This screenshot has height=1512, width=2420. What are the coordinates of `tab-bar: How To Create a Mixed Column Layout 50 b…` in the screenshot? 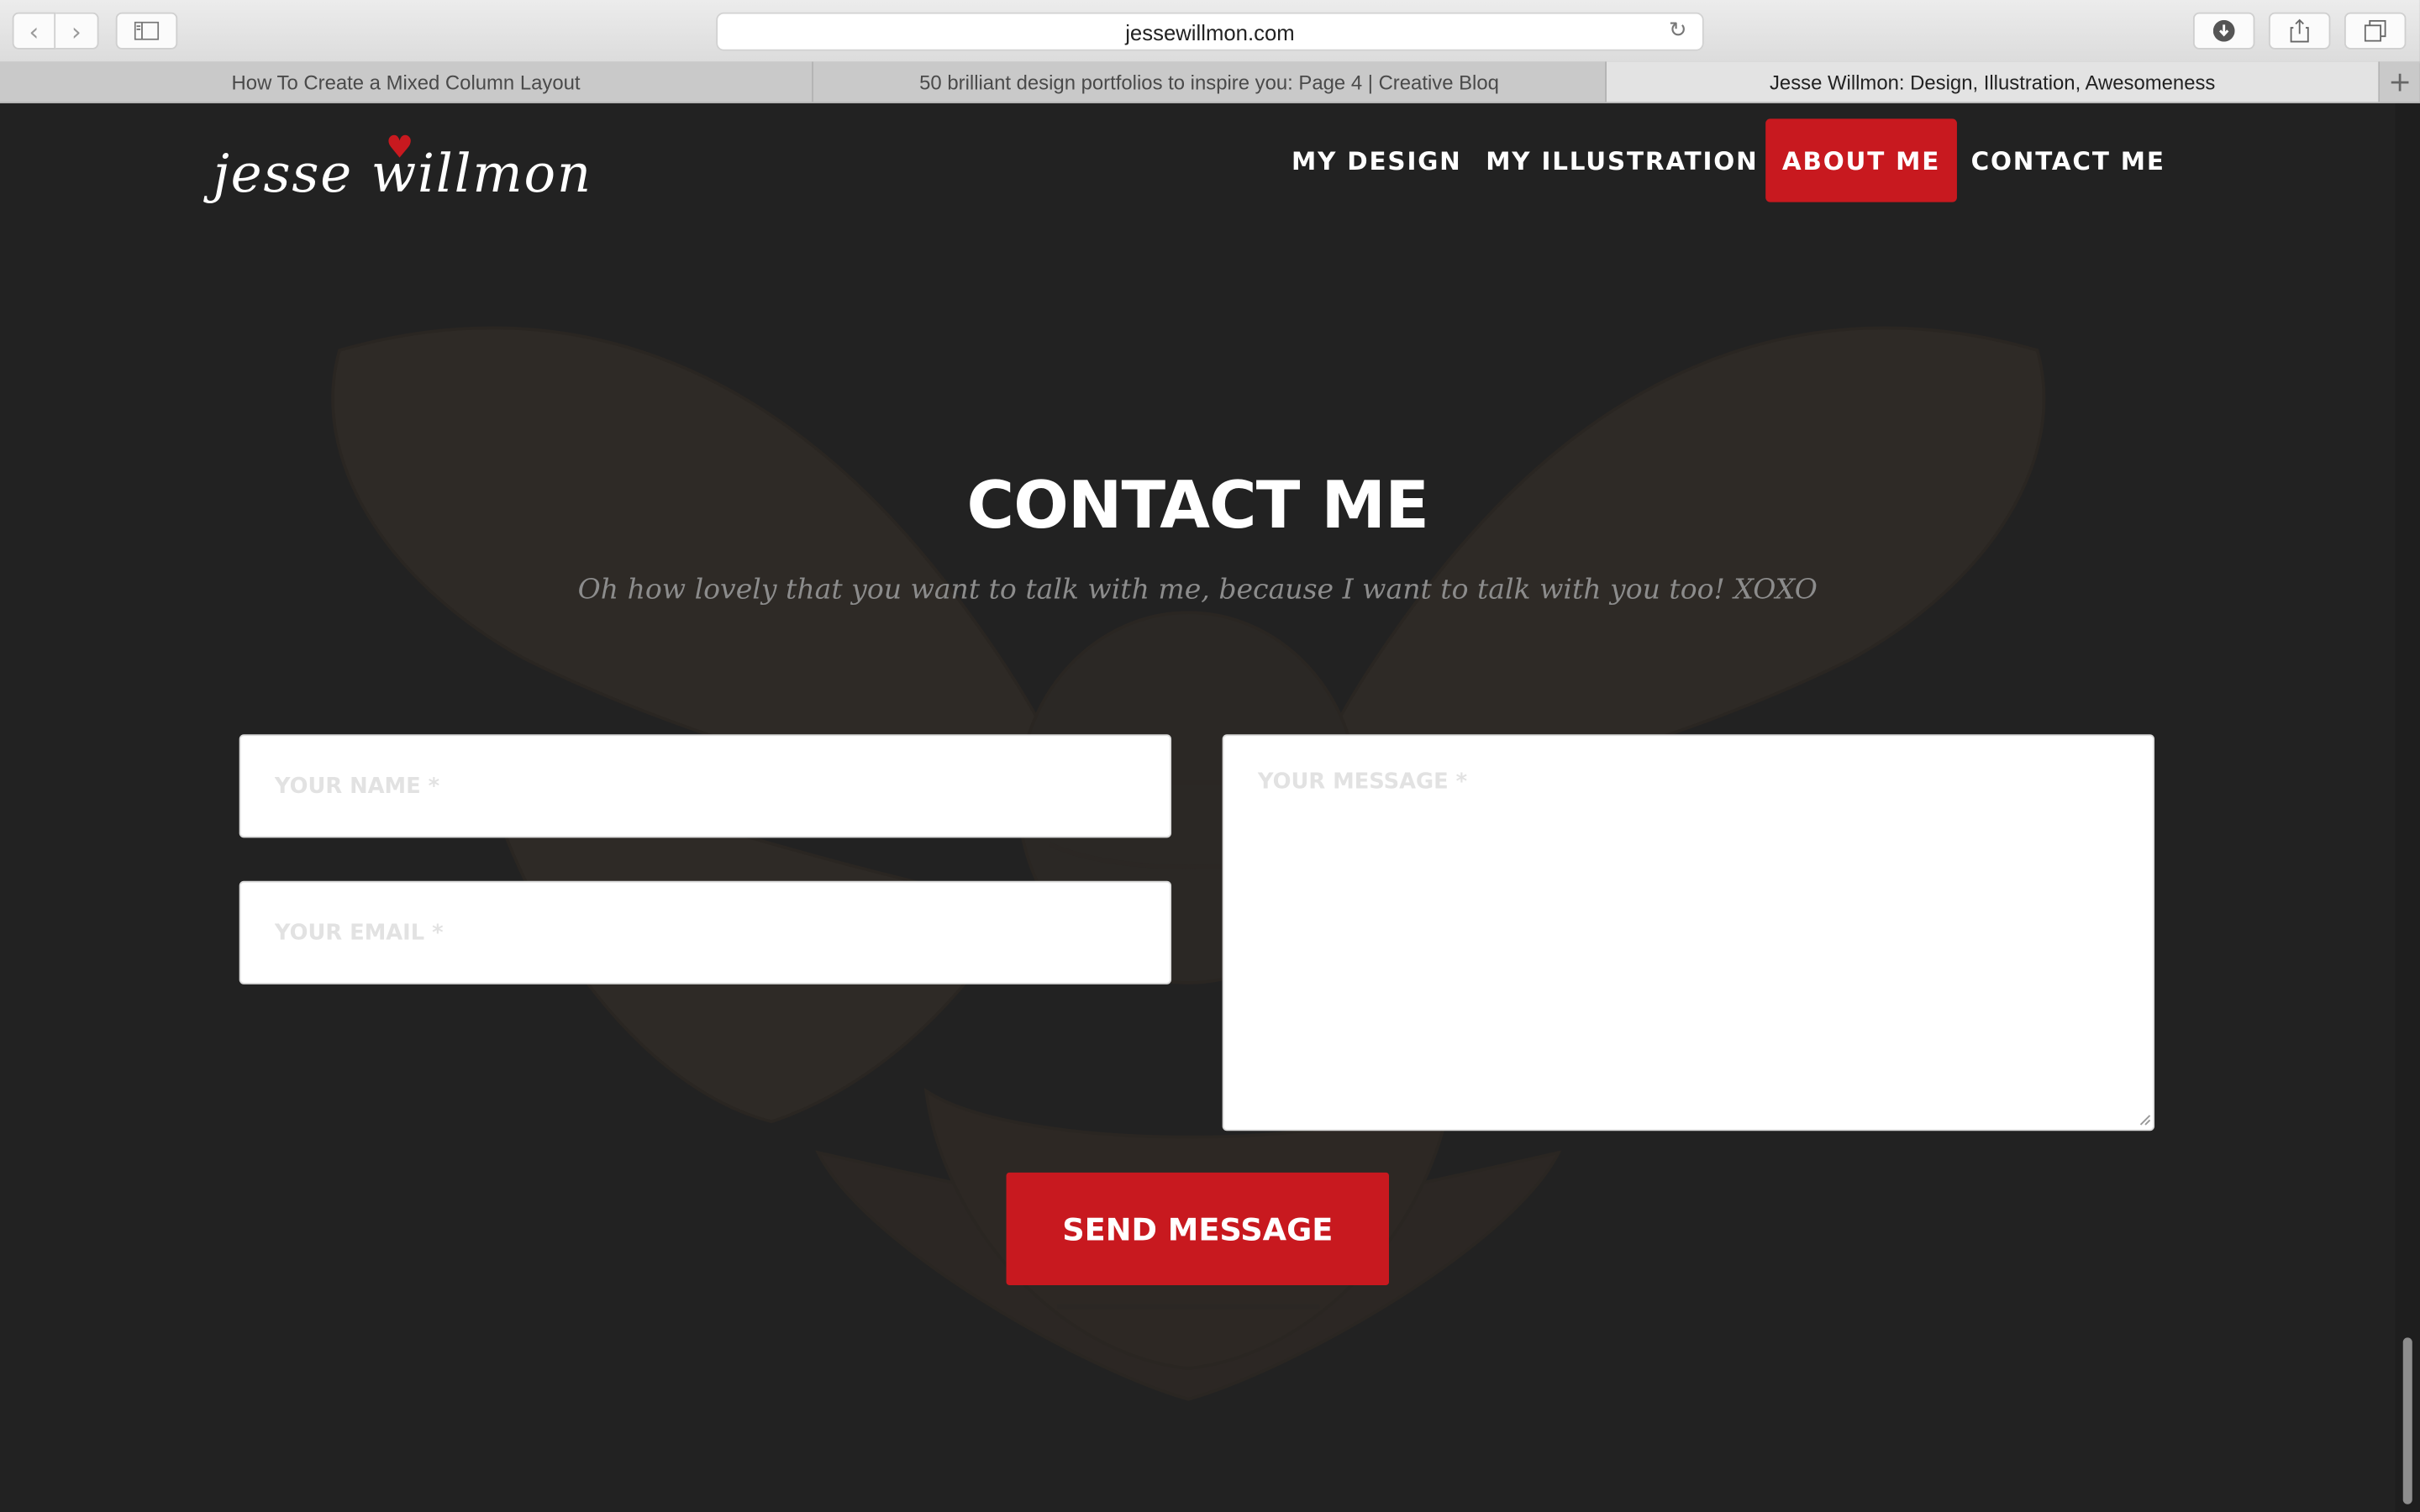 It's located at (1210, 82).